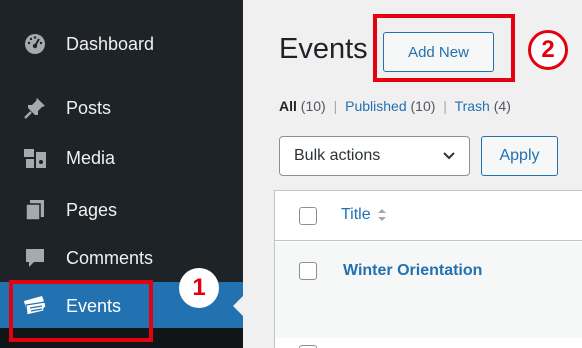 The height and width of the screenshot is (348, 582). I want to click on column-title-label: Title, so click(356, 214).